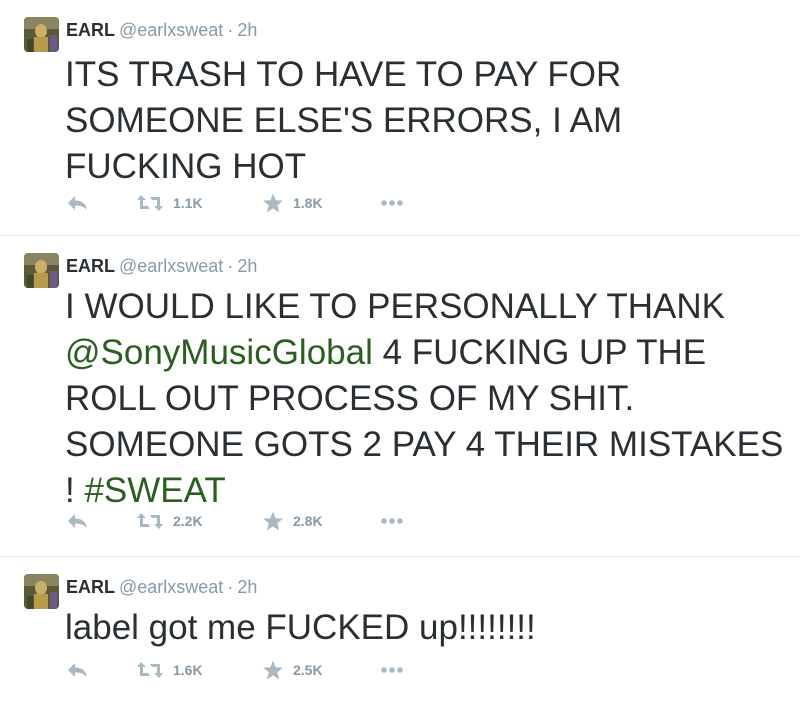 Image resolution: width=800 pixels, height=702 pixels. What do you see at coordinates (188, 670) in the screenshot?
I see `retweet-count: 1.6K` at bounding box center [188, 670].